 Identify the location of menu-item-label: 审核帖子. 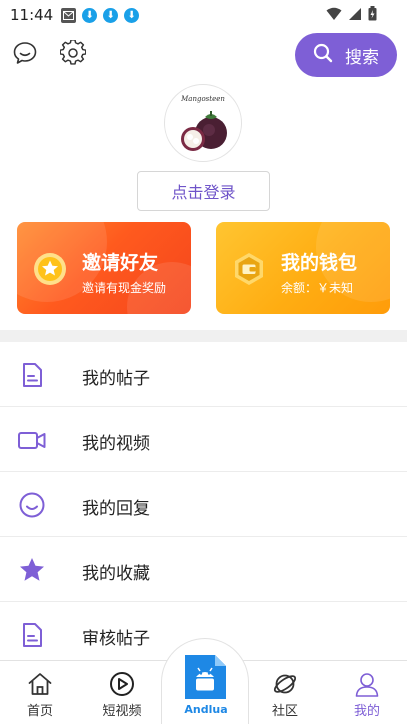
(116, 639).